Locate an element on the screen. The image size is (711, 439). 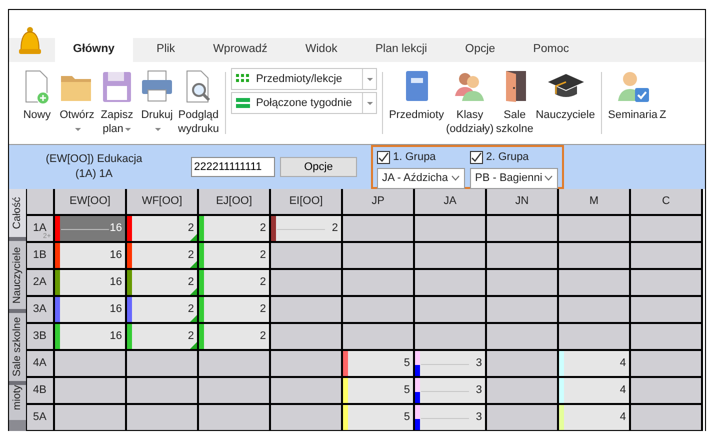
ribbon-button: Podgląd wydruku is located at coordinates (198, 102).